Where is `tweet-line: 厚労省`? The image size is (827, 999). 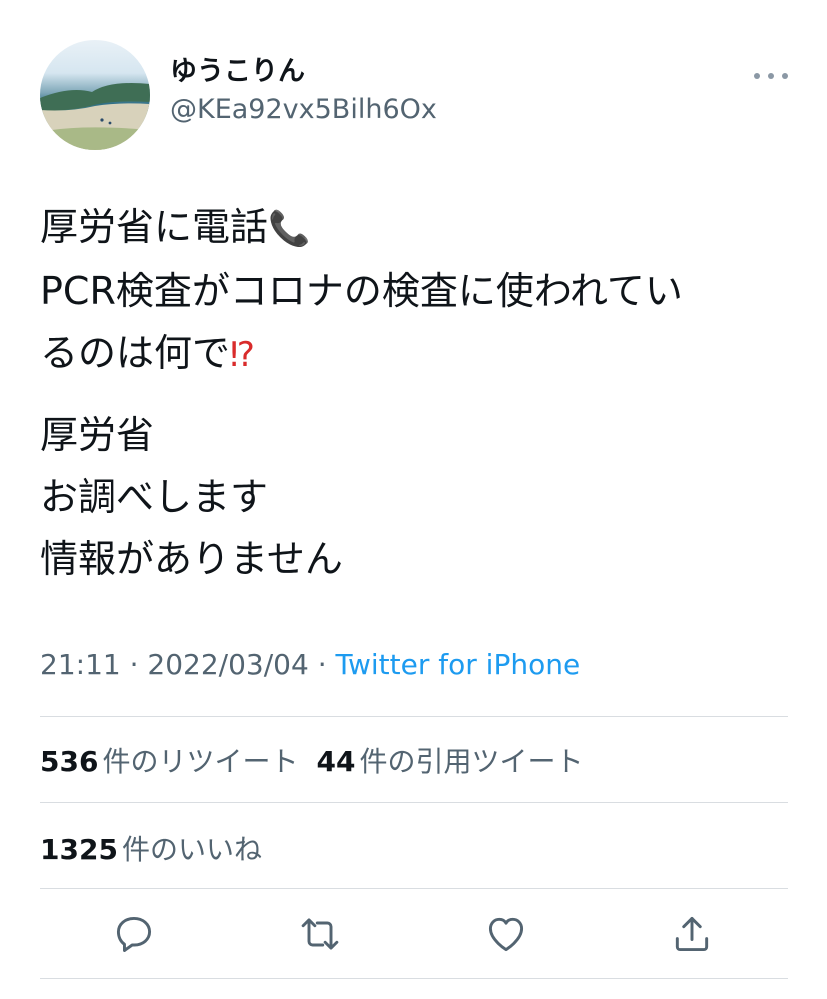 tweet-line: 厚労省 is located at coordinates (97, 435).